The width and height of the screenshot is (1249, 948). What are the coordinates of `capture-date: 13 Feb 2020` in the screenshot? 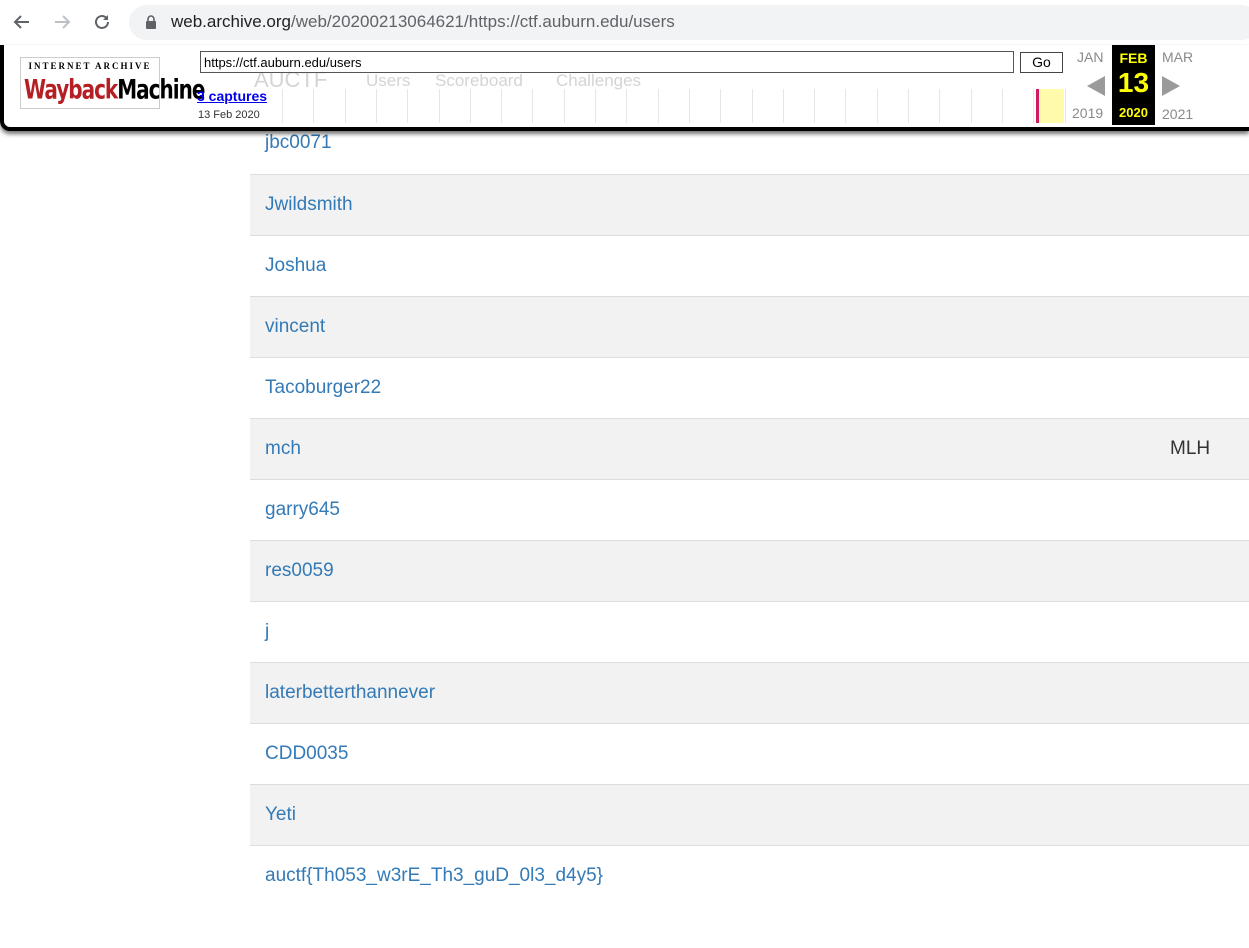 It's located at (229, 115).